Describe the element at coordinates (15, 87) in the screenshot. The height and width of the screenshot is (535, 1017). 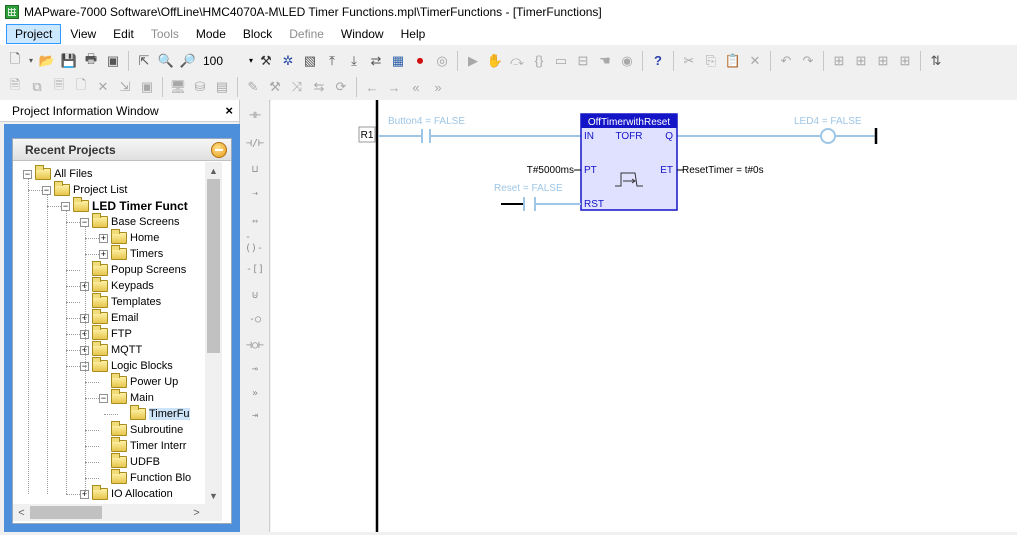
I see `document-icon: 🗎` at that location.